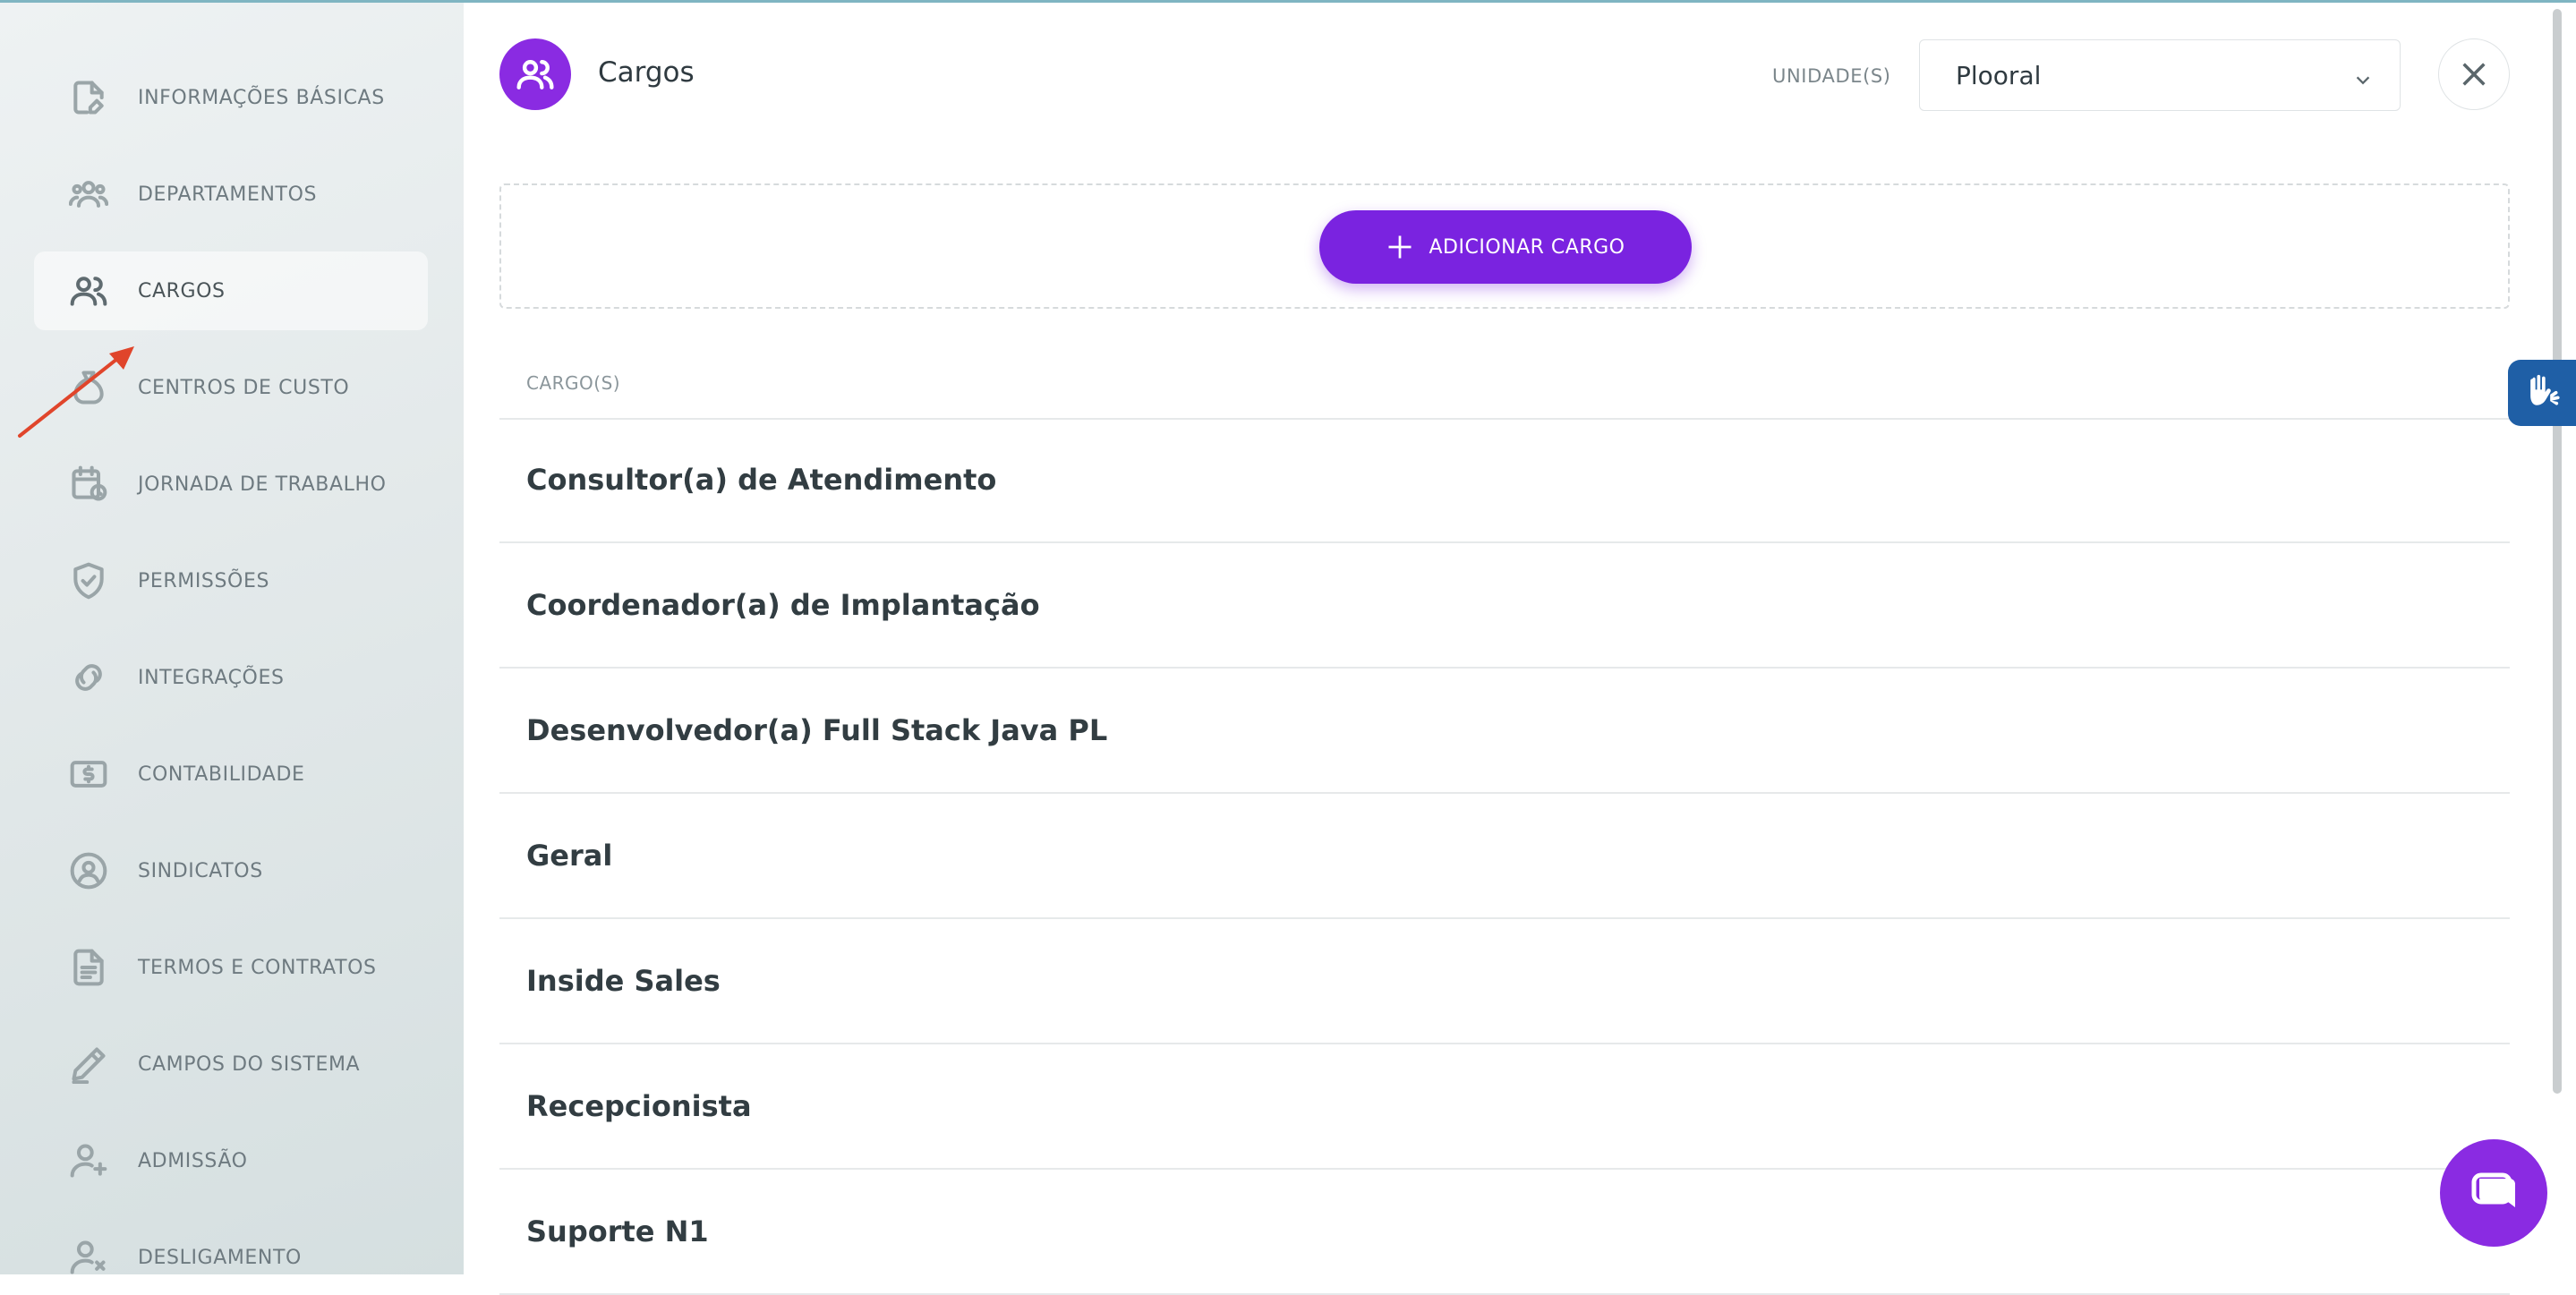 This screenshot has width=2576, height=1295. What do you see at coordinates (1504, 1232) in the screenshot?
I see `list-item: Suporte N1` at bounding box center [1504, 1232].